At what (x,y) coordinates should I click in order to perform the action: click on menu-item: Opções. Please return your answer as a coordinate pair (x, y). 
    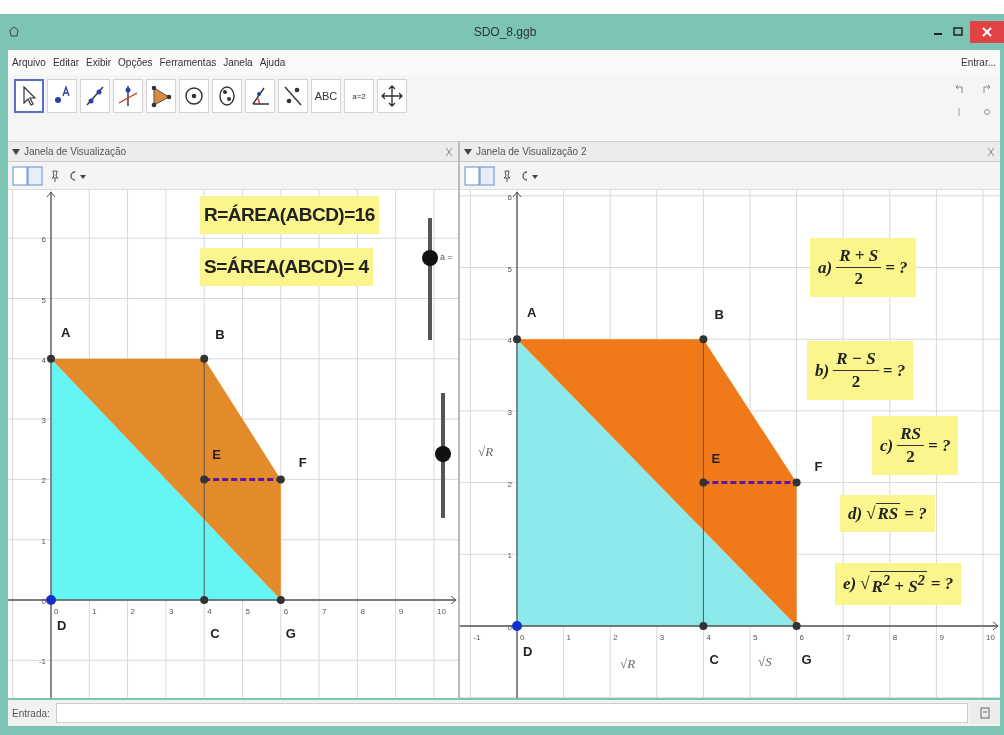
    Looking at the image, I should click on (135, 62).